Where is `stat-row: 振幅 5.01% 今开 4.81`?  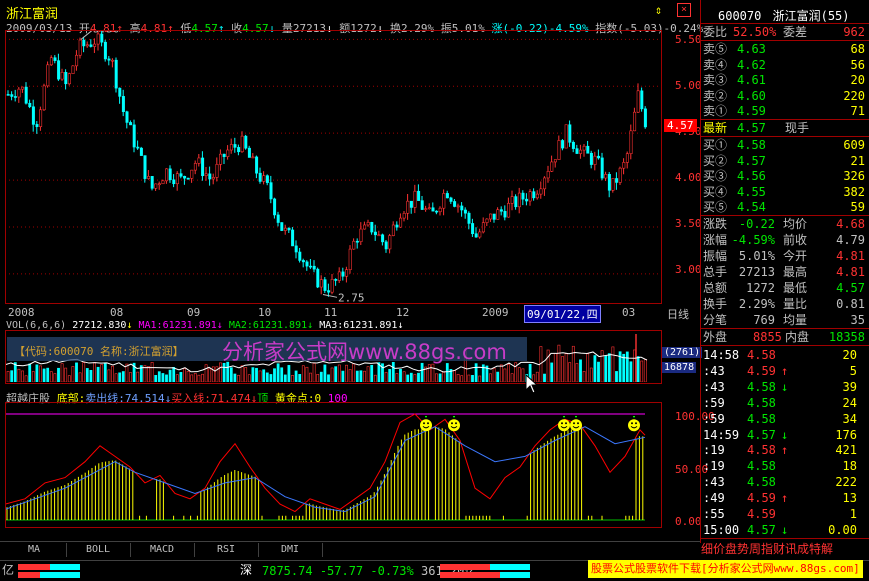 stat-row: 振幅 5.01% 今开 4.81 is located at coordinates (784, 256).